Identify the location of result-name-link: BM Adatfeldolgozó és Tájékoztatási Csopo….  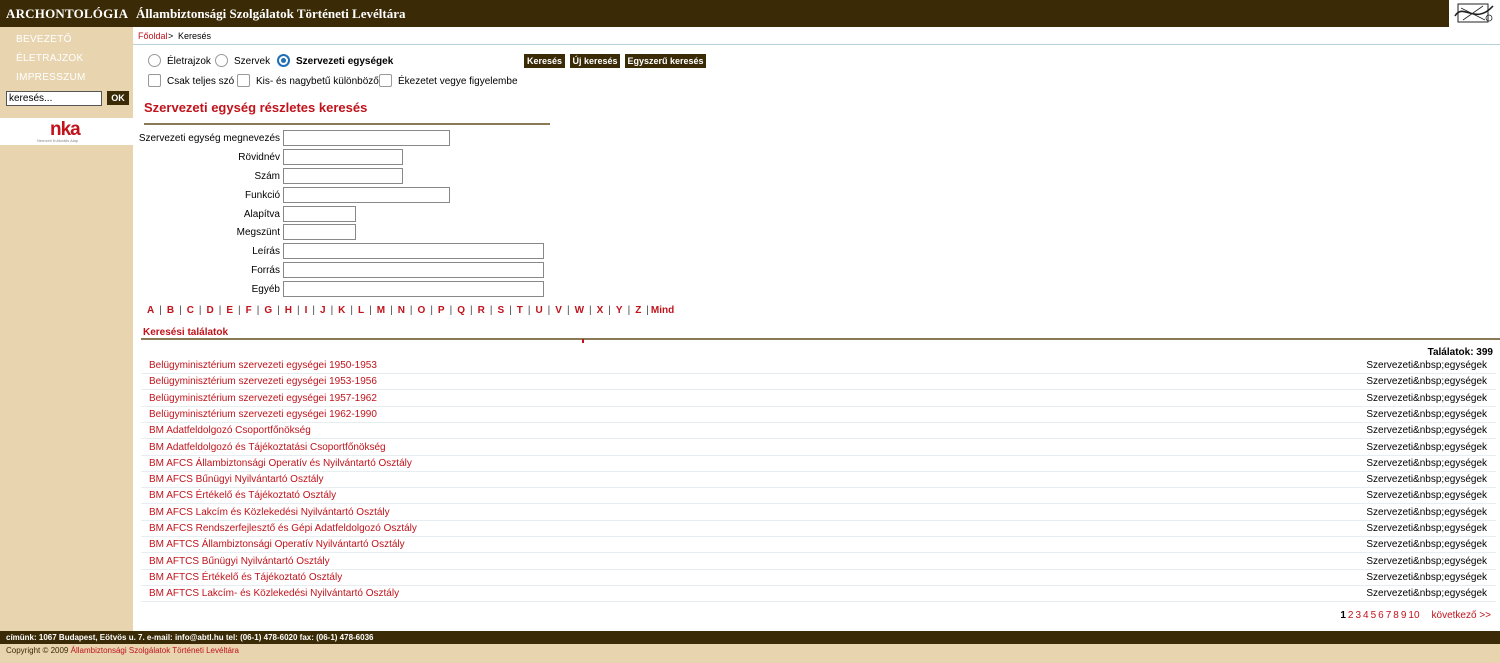
(267, 447).